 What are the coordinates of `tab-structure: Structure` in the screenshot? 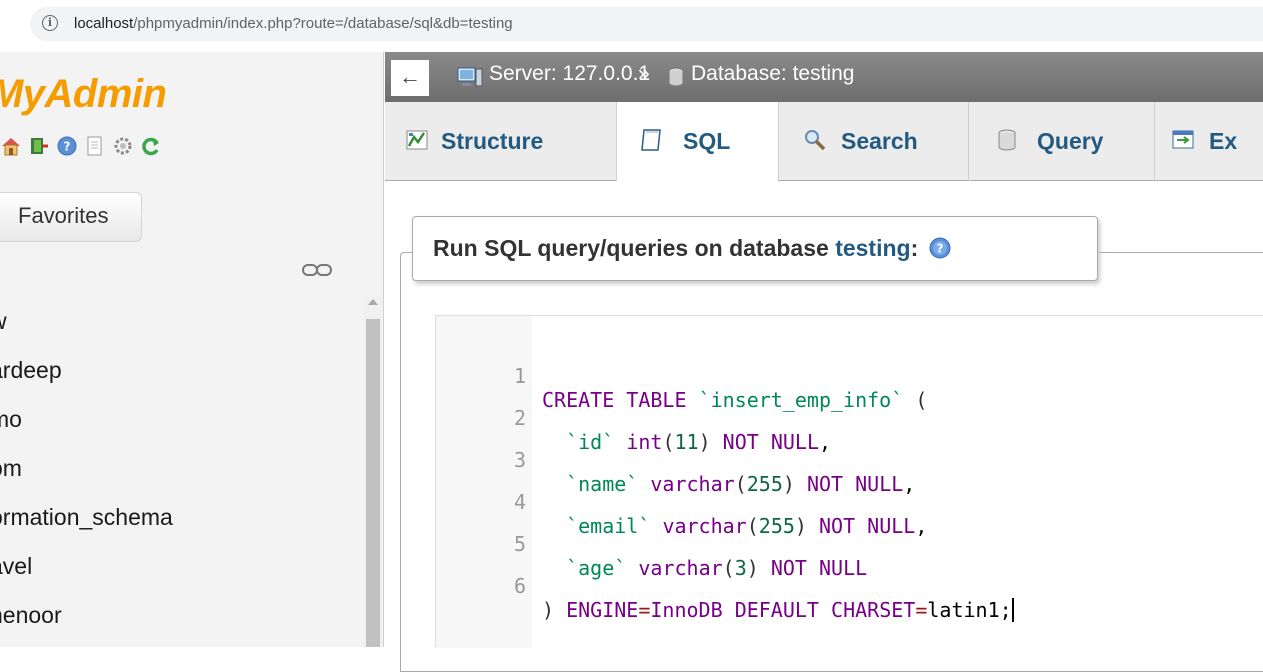 It's located at (501, 141).